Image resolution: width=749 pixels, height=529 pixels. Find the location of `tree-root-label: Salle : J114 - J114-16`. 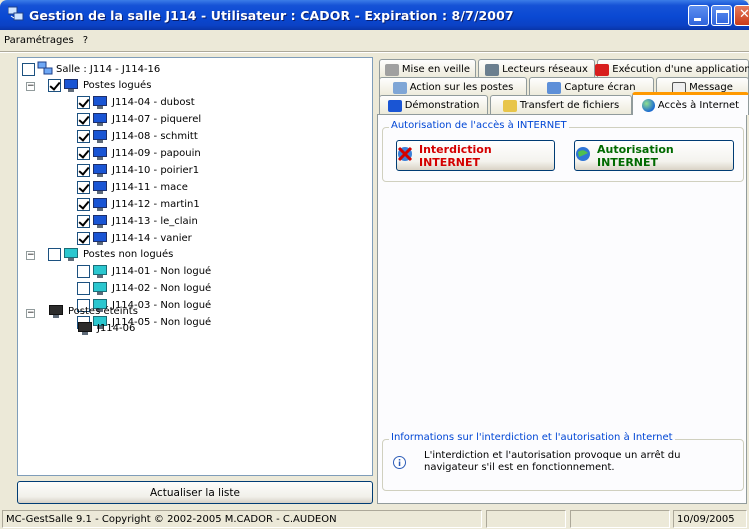

tree-root-label: Salle : J114 - J114-16 is located at coordinates (108, 69).